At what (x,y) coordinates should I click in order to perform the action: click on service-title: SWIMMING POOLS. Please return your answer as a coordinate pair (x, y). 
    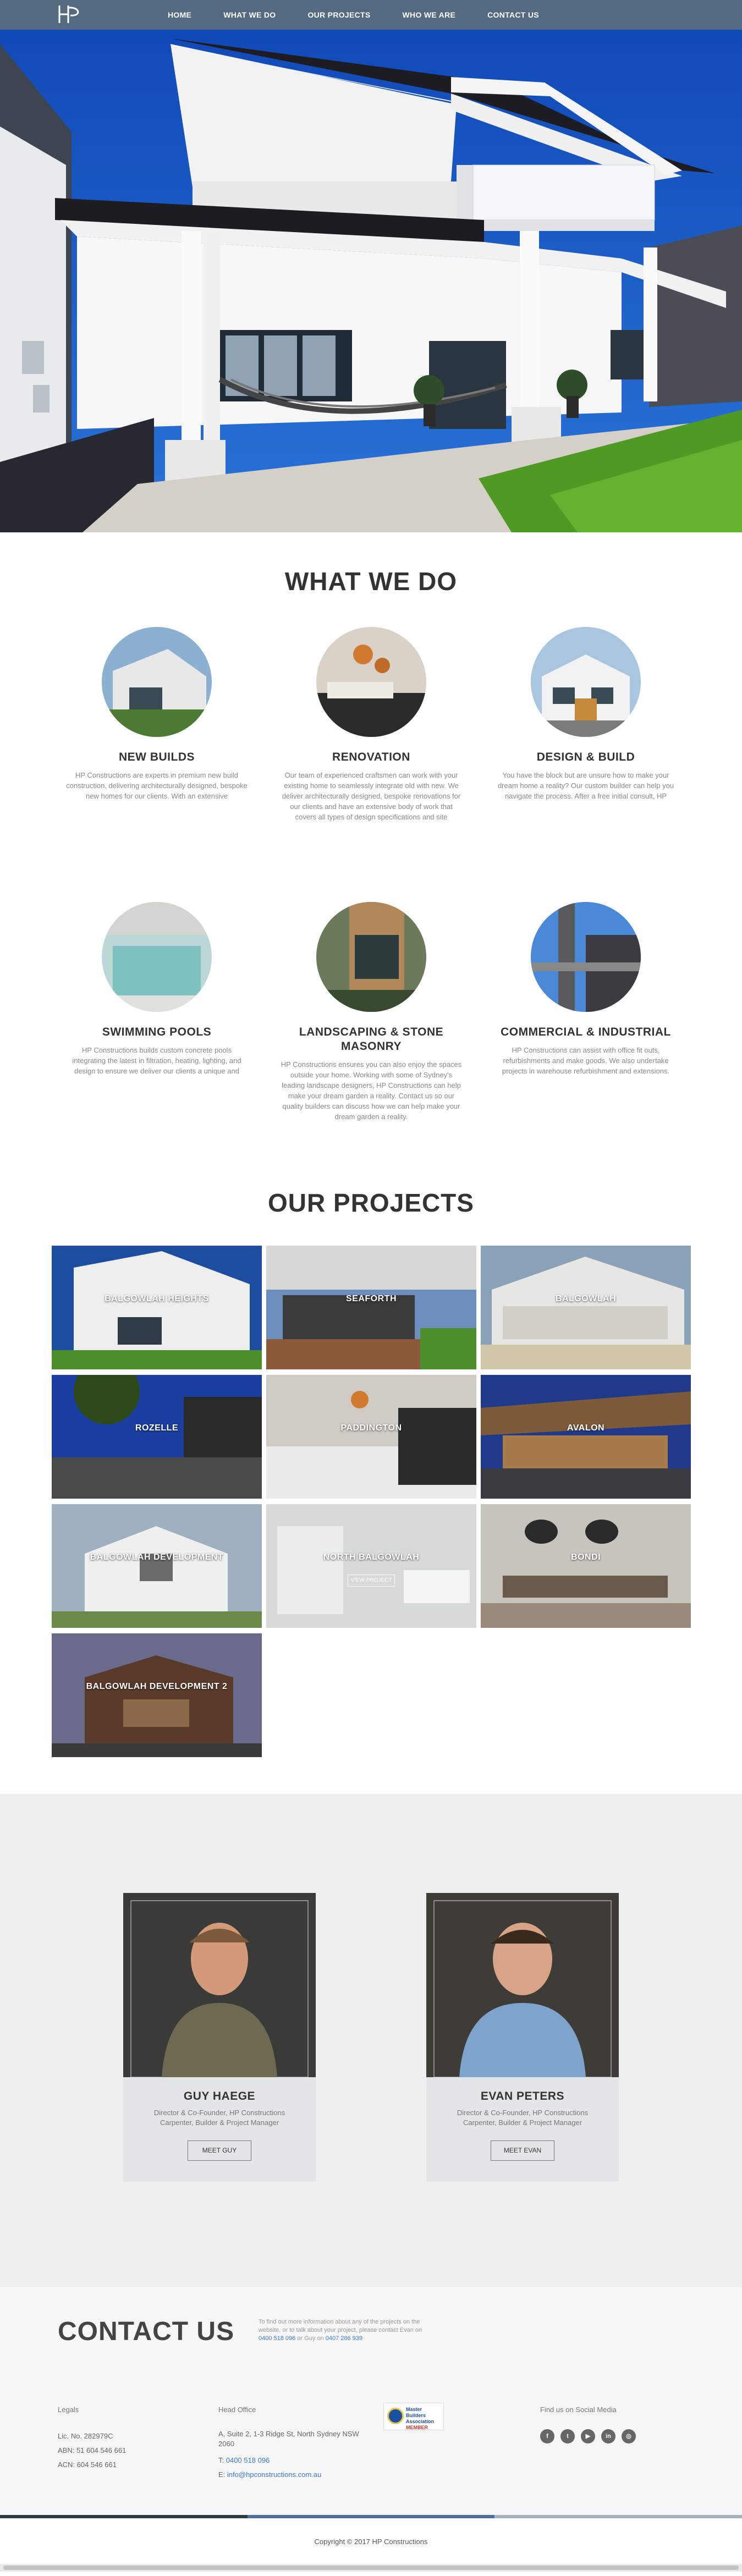
    Looking at the image, I should click on (157, 1032).